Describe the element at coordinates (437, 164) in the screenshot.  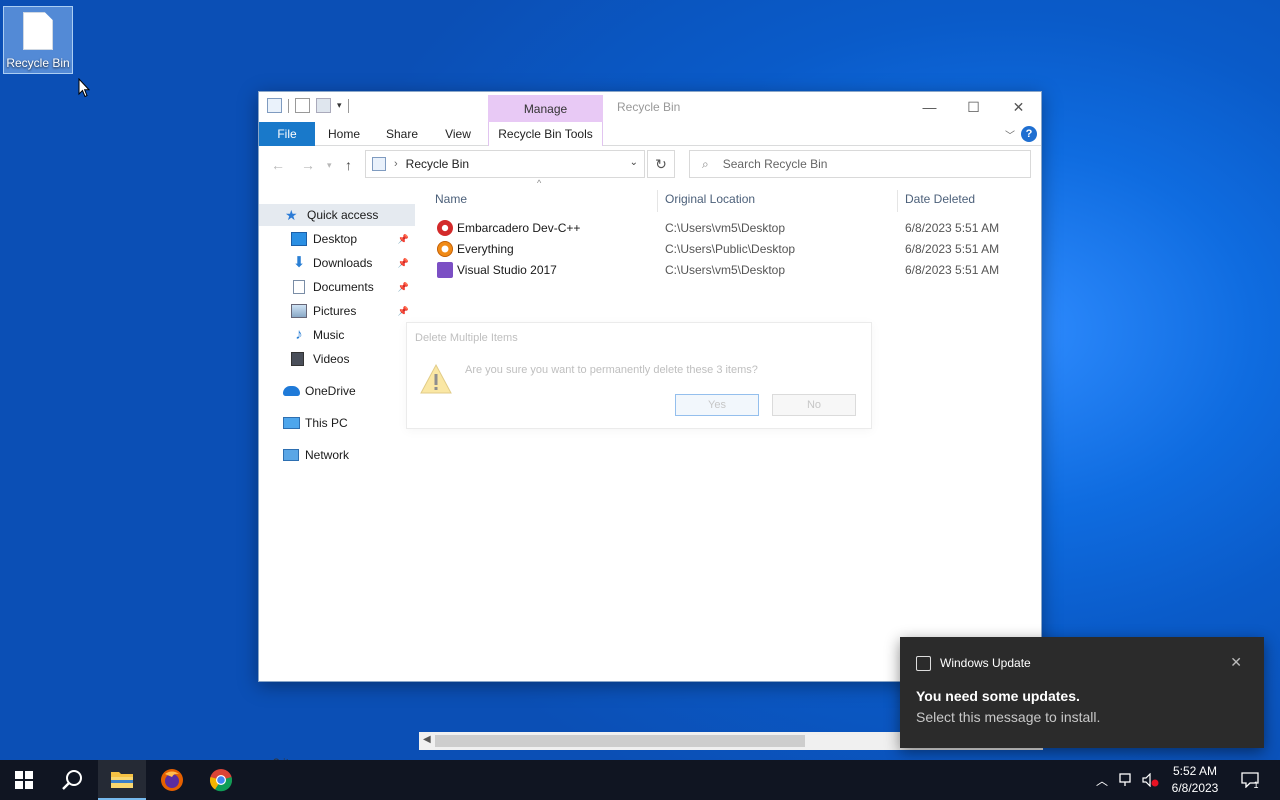
I see `breadcrumb: Recycle Bin` at that location.